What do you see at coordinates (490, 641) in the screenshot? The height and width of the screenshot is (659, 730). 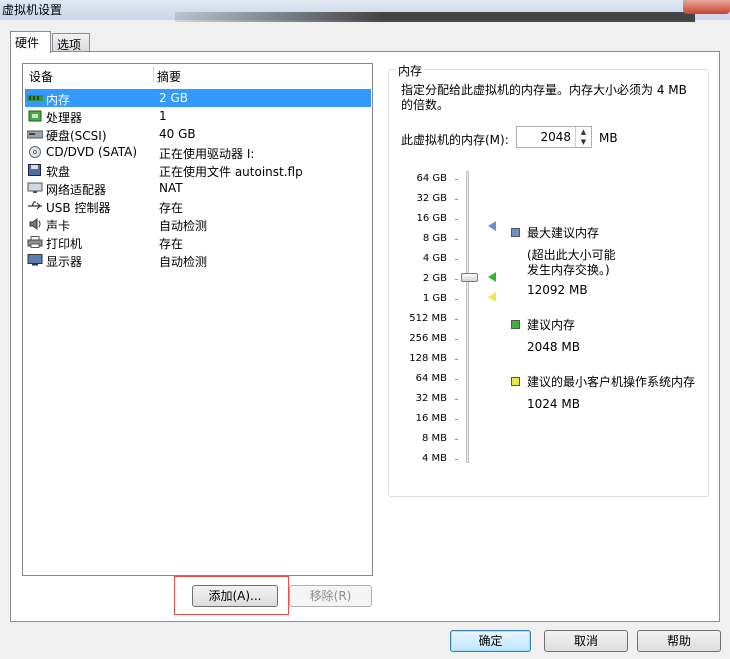 I see `ok-button: 确定` at bounding box center [490, 641].